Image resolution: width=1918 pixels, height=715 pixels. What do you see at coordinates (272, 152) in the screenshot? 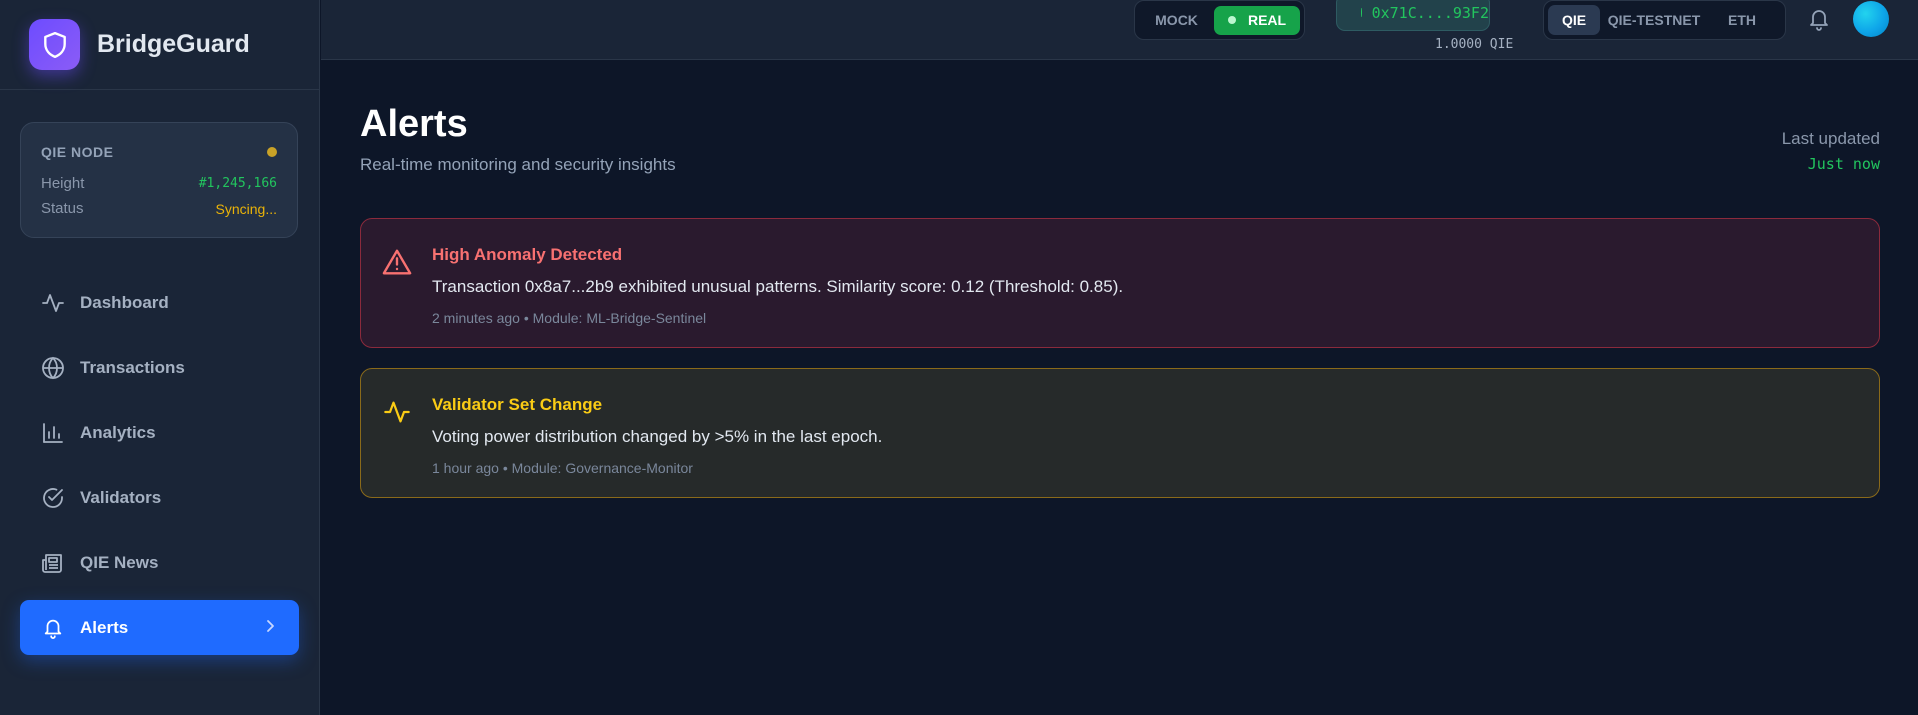
I see `node-status-dot` at bounding box center [272, 152].